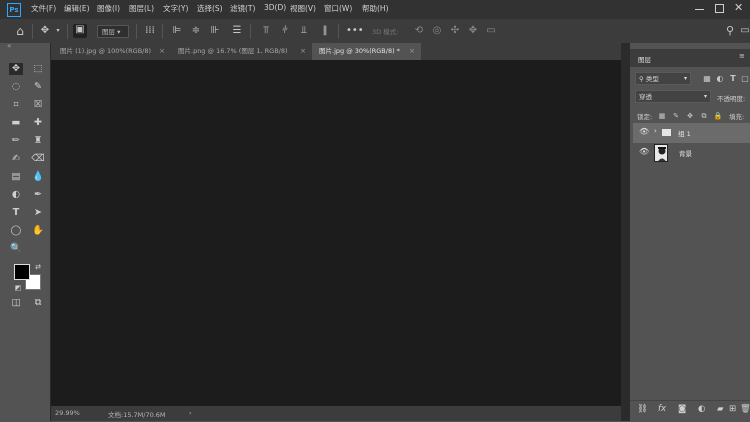  Describe the element at coordinates (38, 267) in the screenshot. I see `swap-colors-icon: ⇄` at that location.